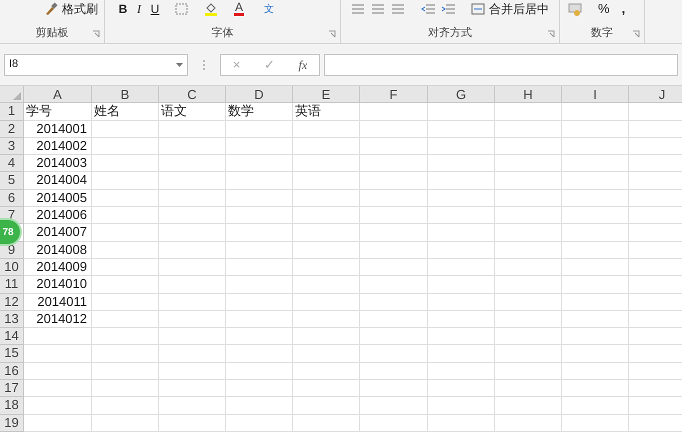 This screenshot has width=682, height=434. What do you see at coordinates (12, 302) in the screenshot?
I see `row-header: 12` at bounding box center [12, 302].